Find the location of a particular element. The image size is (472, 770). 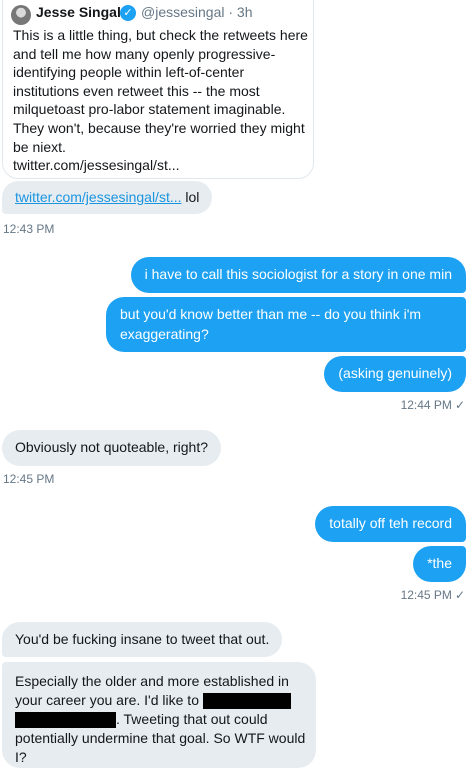

tweet-author-handle: @jessesingal · 3h is located at coordinates (197, 12).